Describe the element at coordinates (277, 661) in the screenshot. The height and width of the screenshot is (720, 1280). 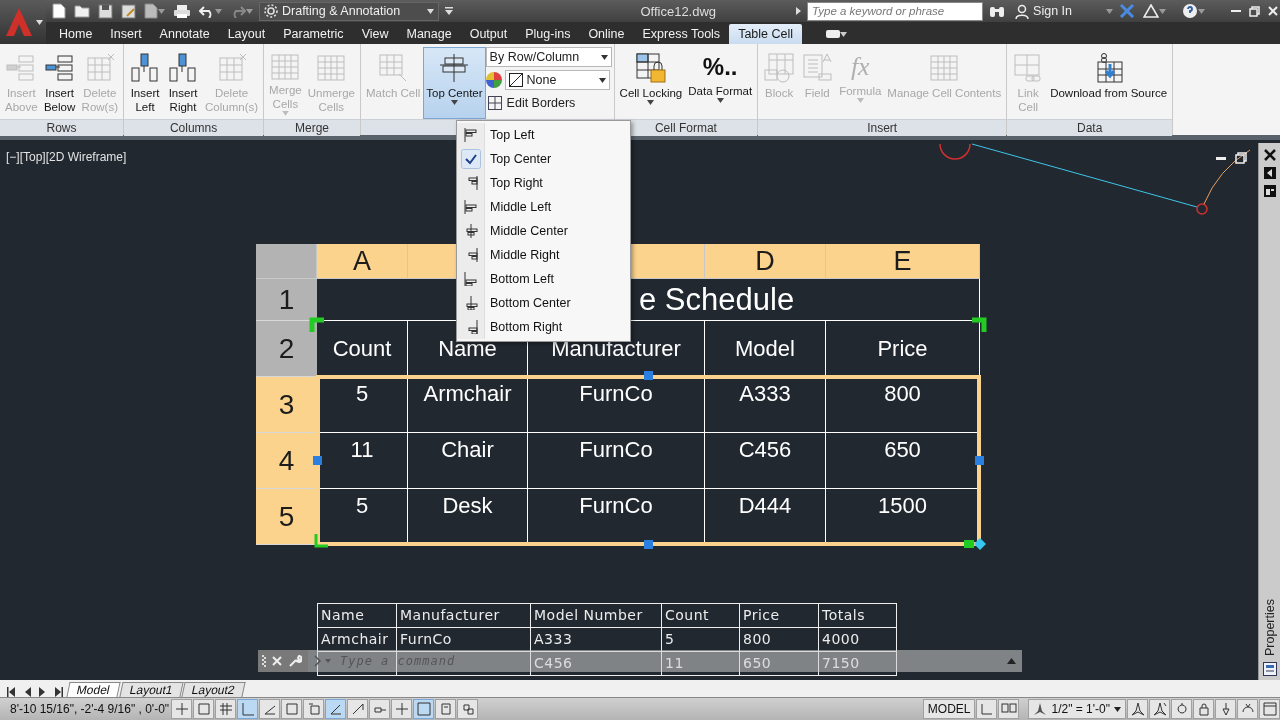
I see `close-command-button` at that location.